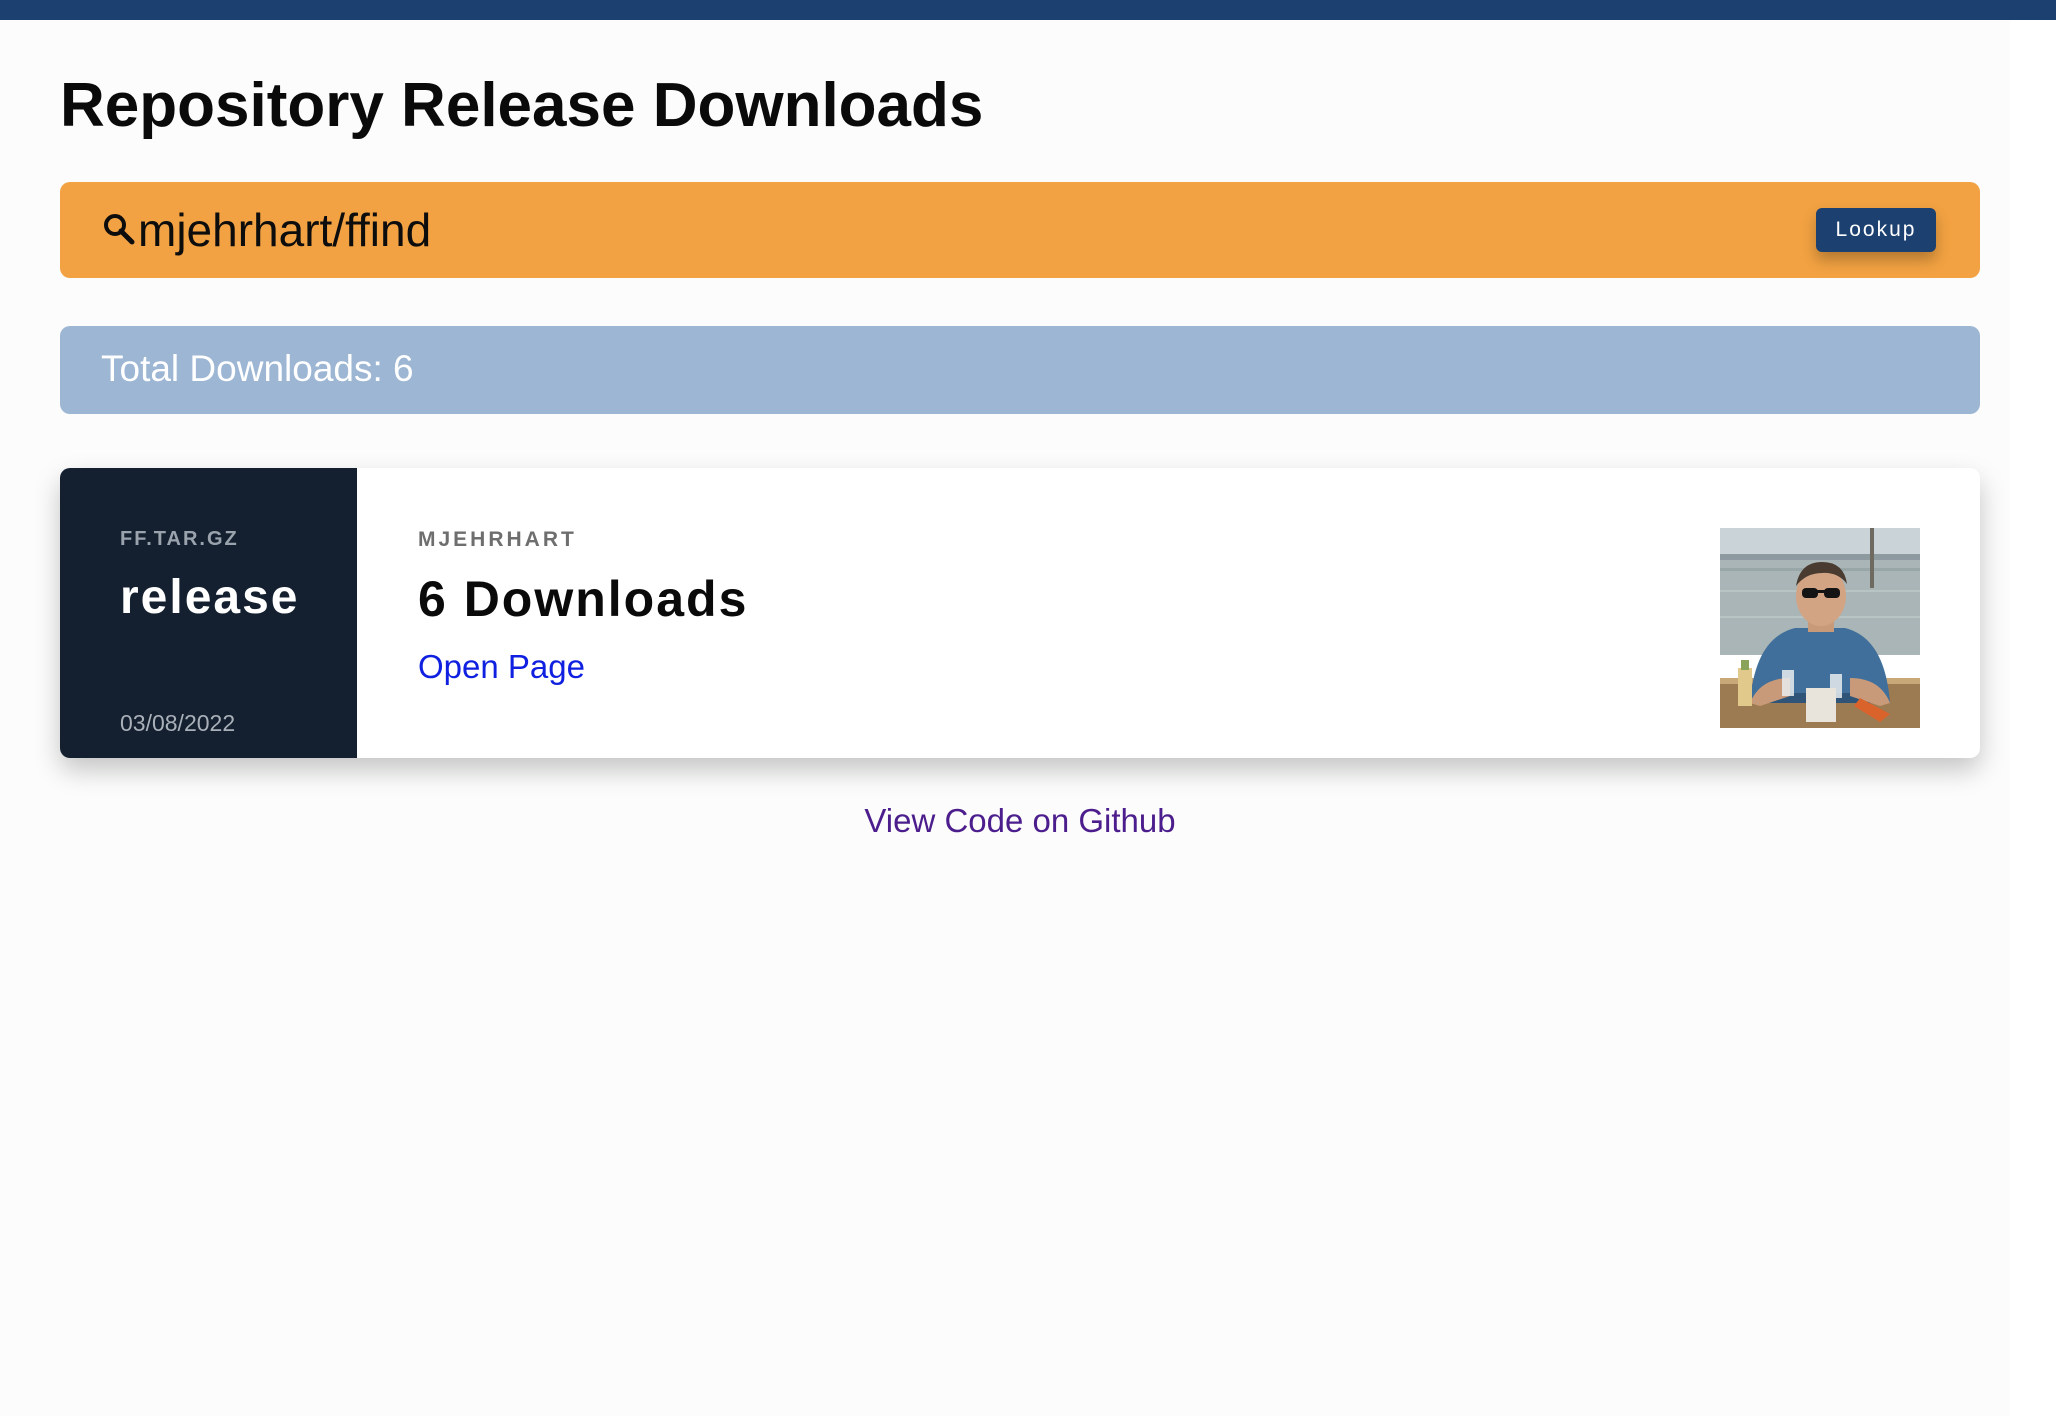  What do you see at coordinates (210, 597) in the screenshot?
I see `release-name: release` at bounding box center [210, 597].